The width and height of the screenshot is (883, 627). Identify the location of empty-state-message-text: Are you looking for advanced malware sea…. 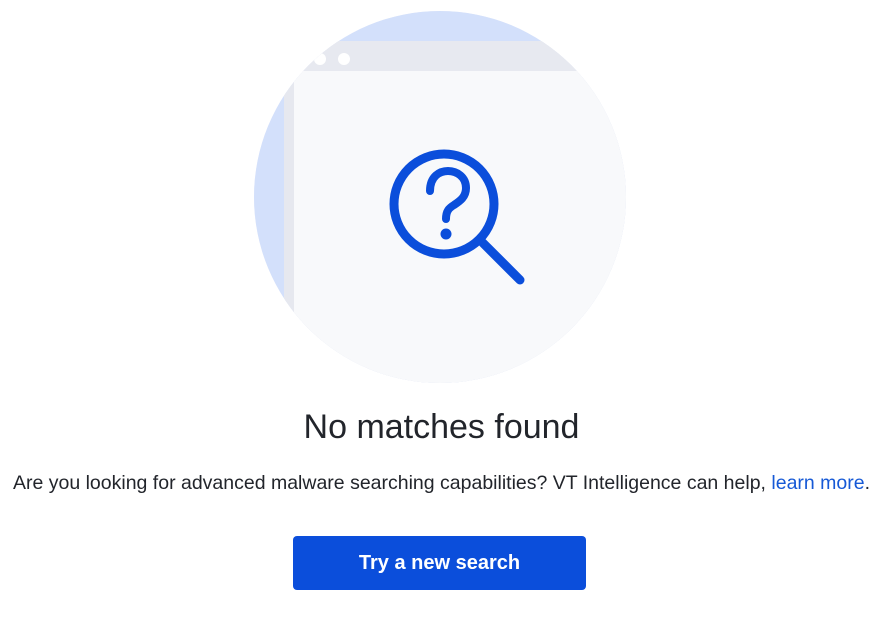
(389, 483).